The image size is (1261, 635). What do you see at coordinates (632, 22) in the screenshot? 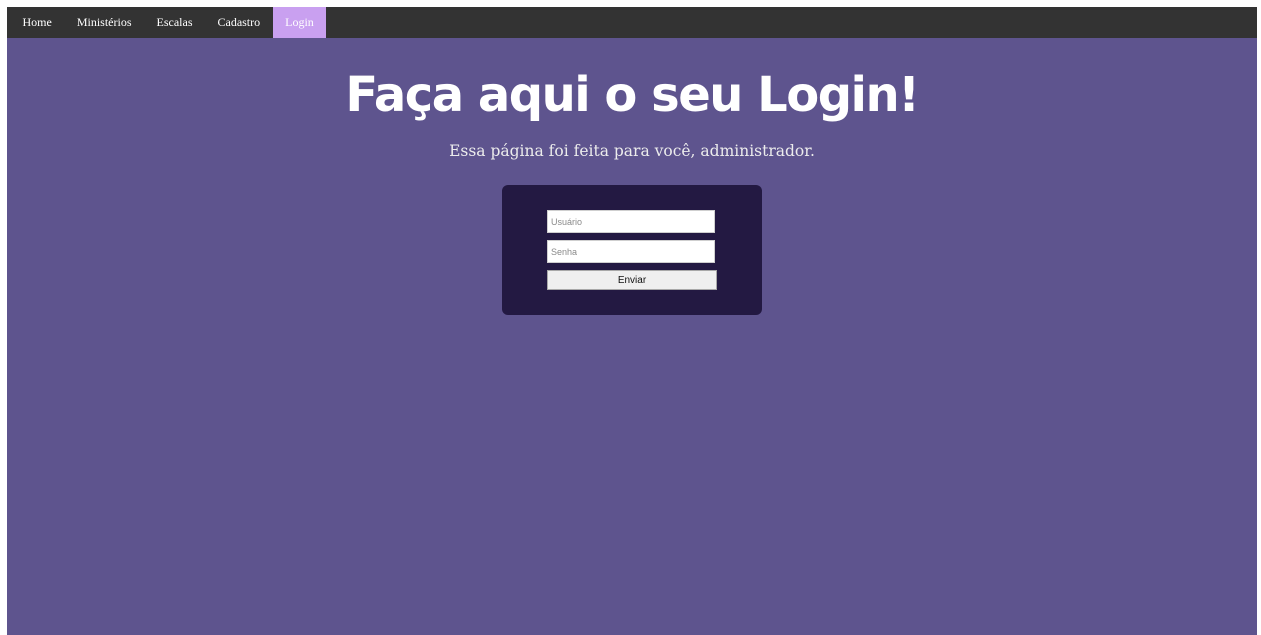
I see `top-navbar: Home Ministérios Escalas Cadastro Login` at bounding box center [632, 22].